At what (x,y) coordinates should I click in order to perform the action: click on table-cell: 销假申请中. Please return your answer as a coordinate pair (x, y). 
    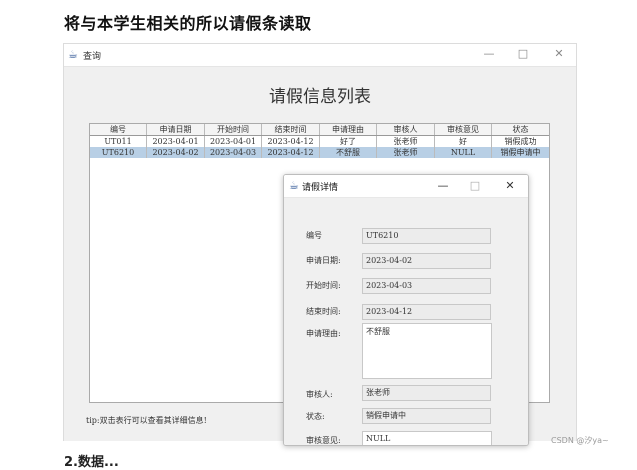
    Looking at the image, I should click on (520, 152).